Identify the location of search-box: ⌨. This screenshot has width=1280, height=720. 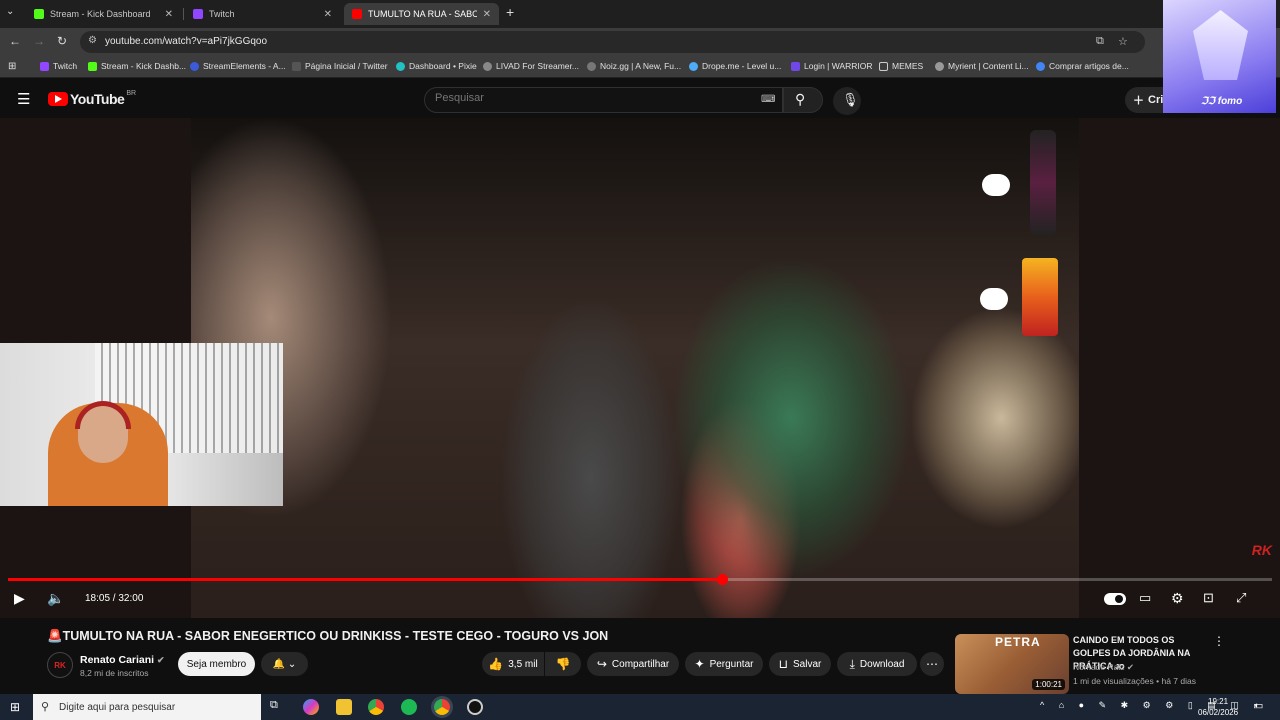
(603, 100).